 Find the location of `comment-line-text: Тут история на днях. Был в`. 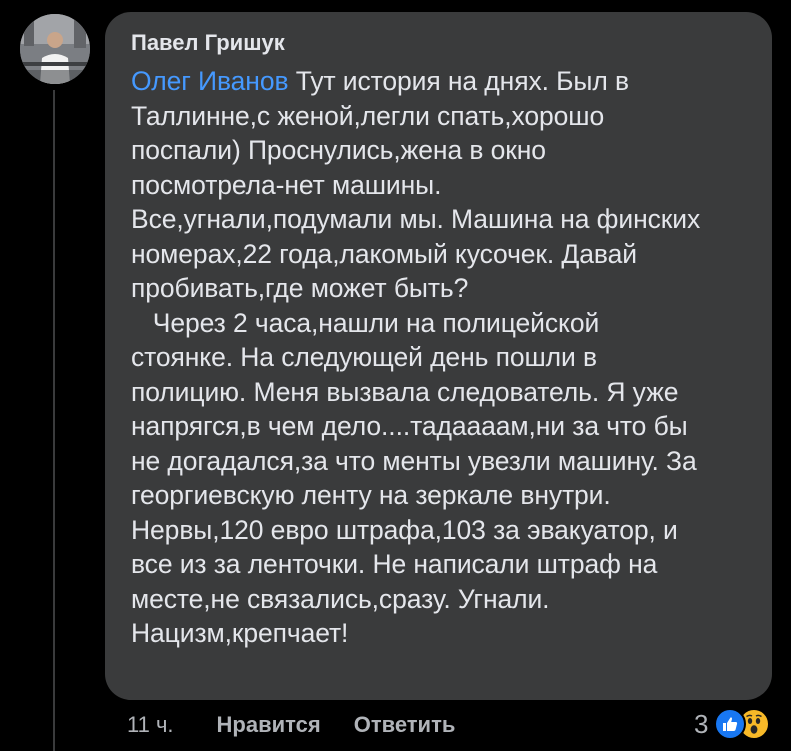

comment-line-text: Тут история на днях. Был в is located at coordinates (458, 81).